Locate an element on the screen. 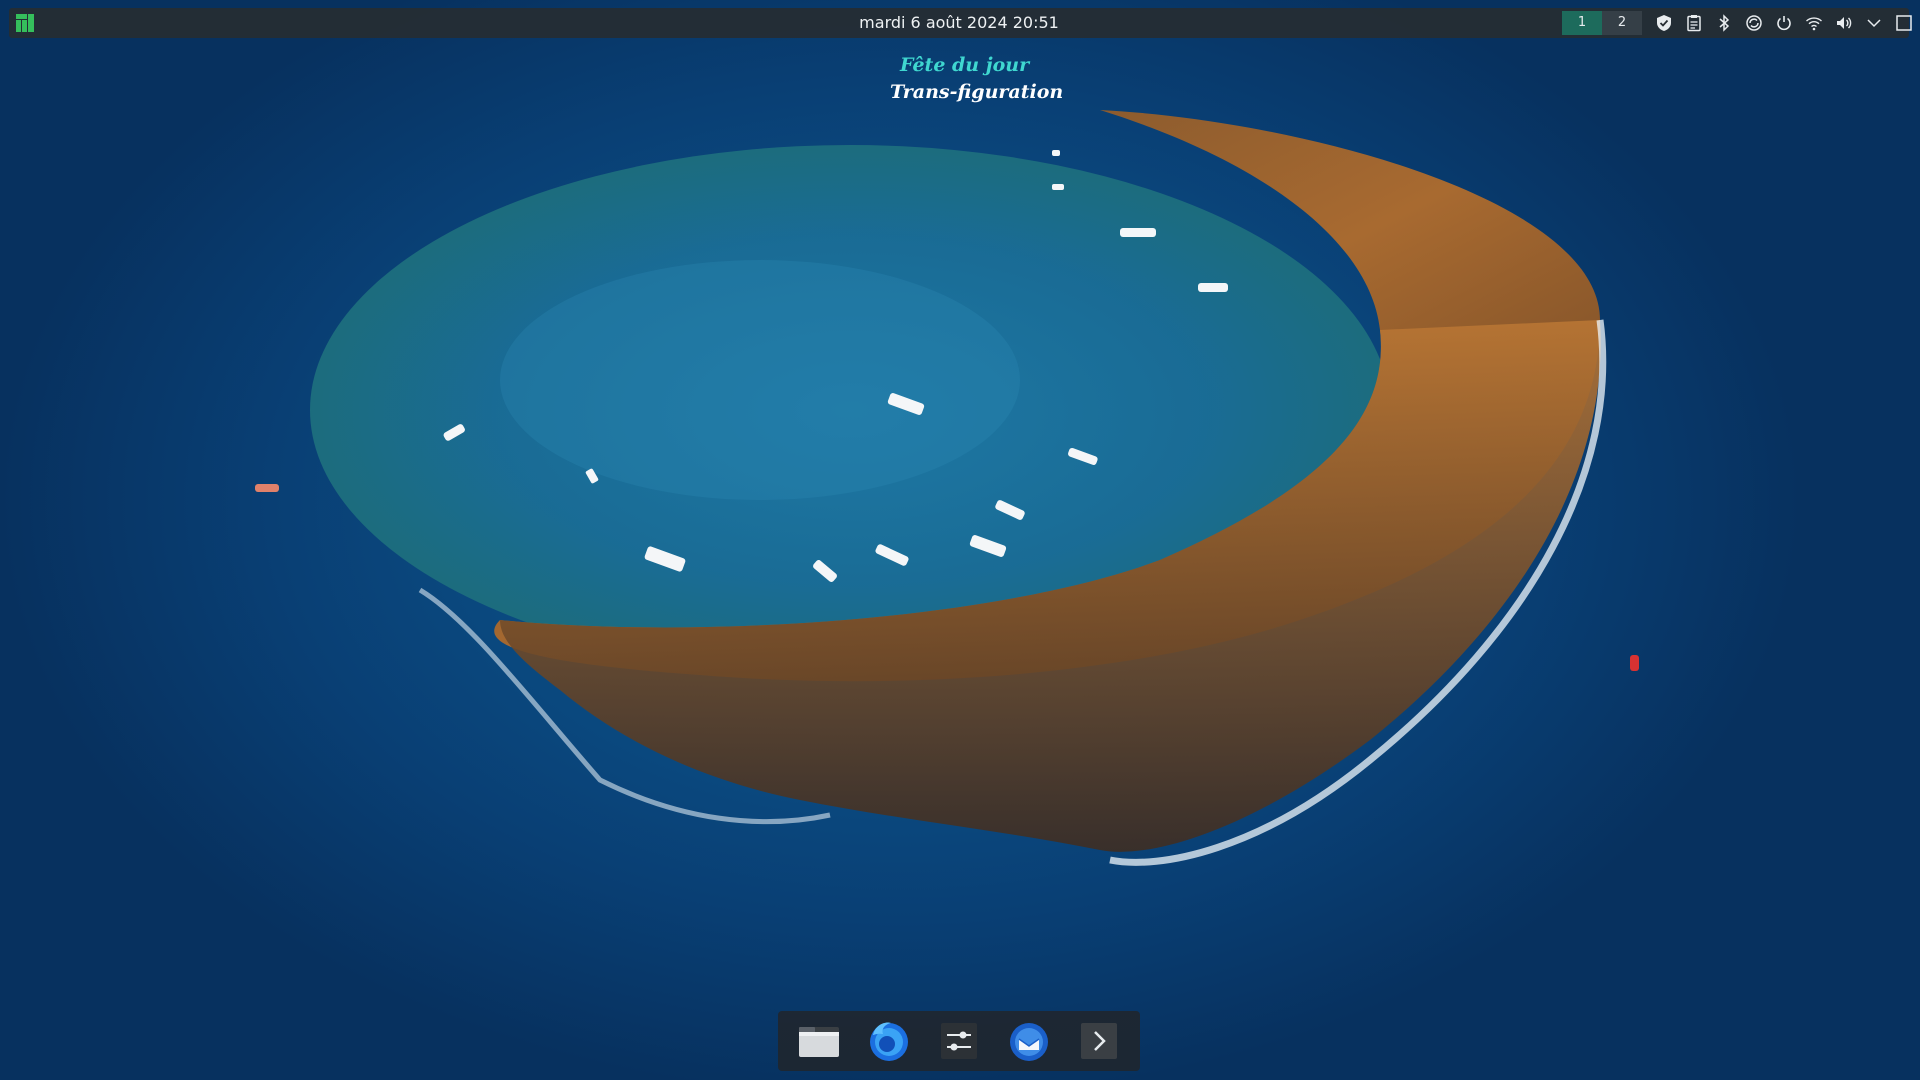 This screenshot has width=1920, height=1080. volume-icon is located at coordinates (1844, 23).